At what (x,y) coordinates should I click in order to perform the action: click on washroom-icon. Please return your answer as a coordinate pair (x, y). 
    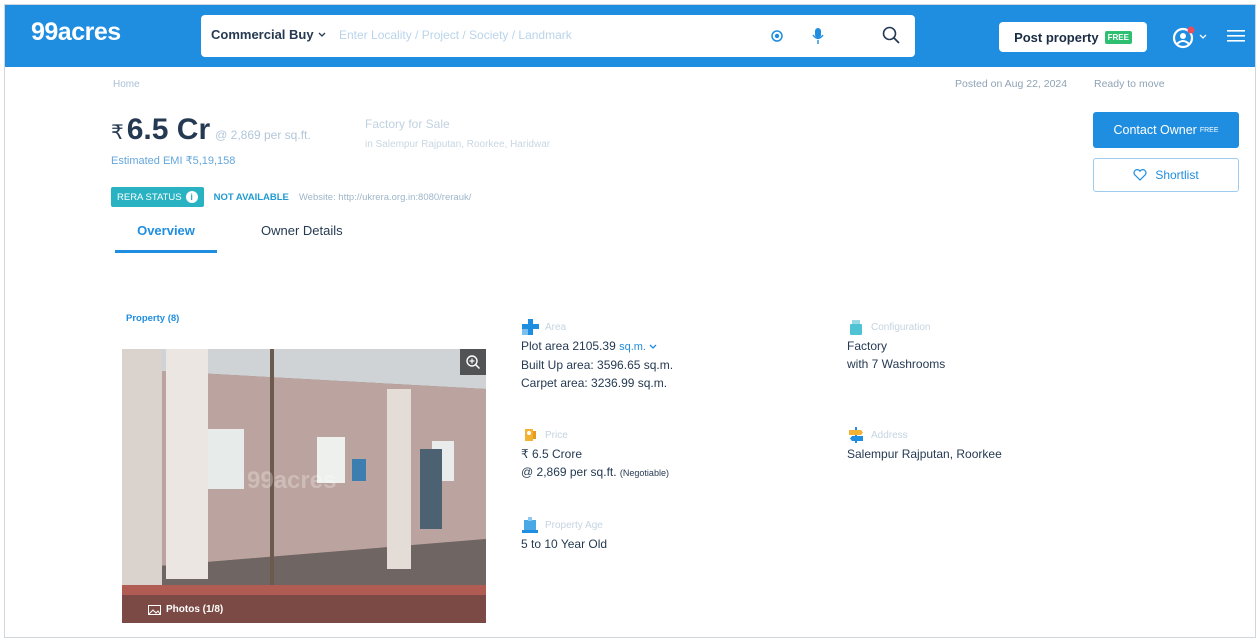
    Looking at the image, I should click on (856, 327).